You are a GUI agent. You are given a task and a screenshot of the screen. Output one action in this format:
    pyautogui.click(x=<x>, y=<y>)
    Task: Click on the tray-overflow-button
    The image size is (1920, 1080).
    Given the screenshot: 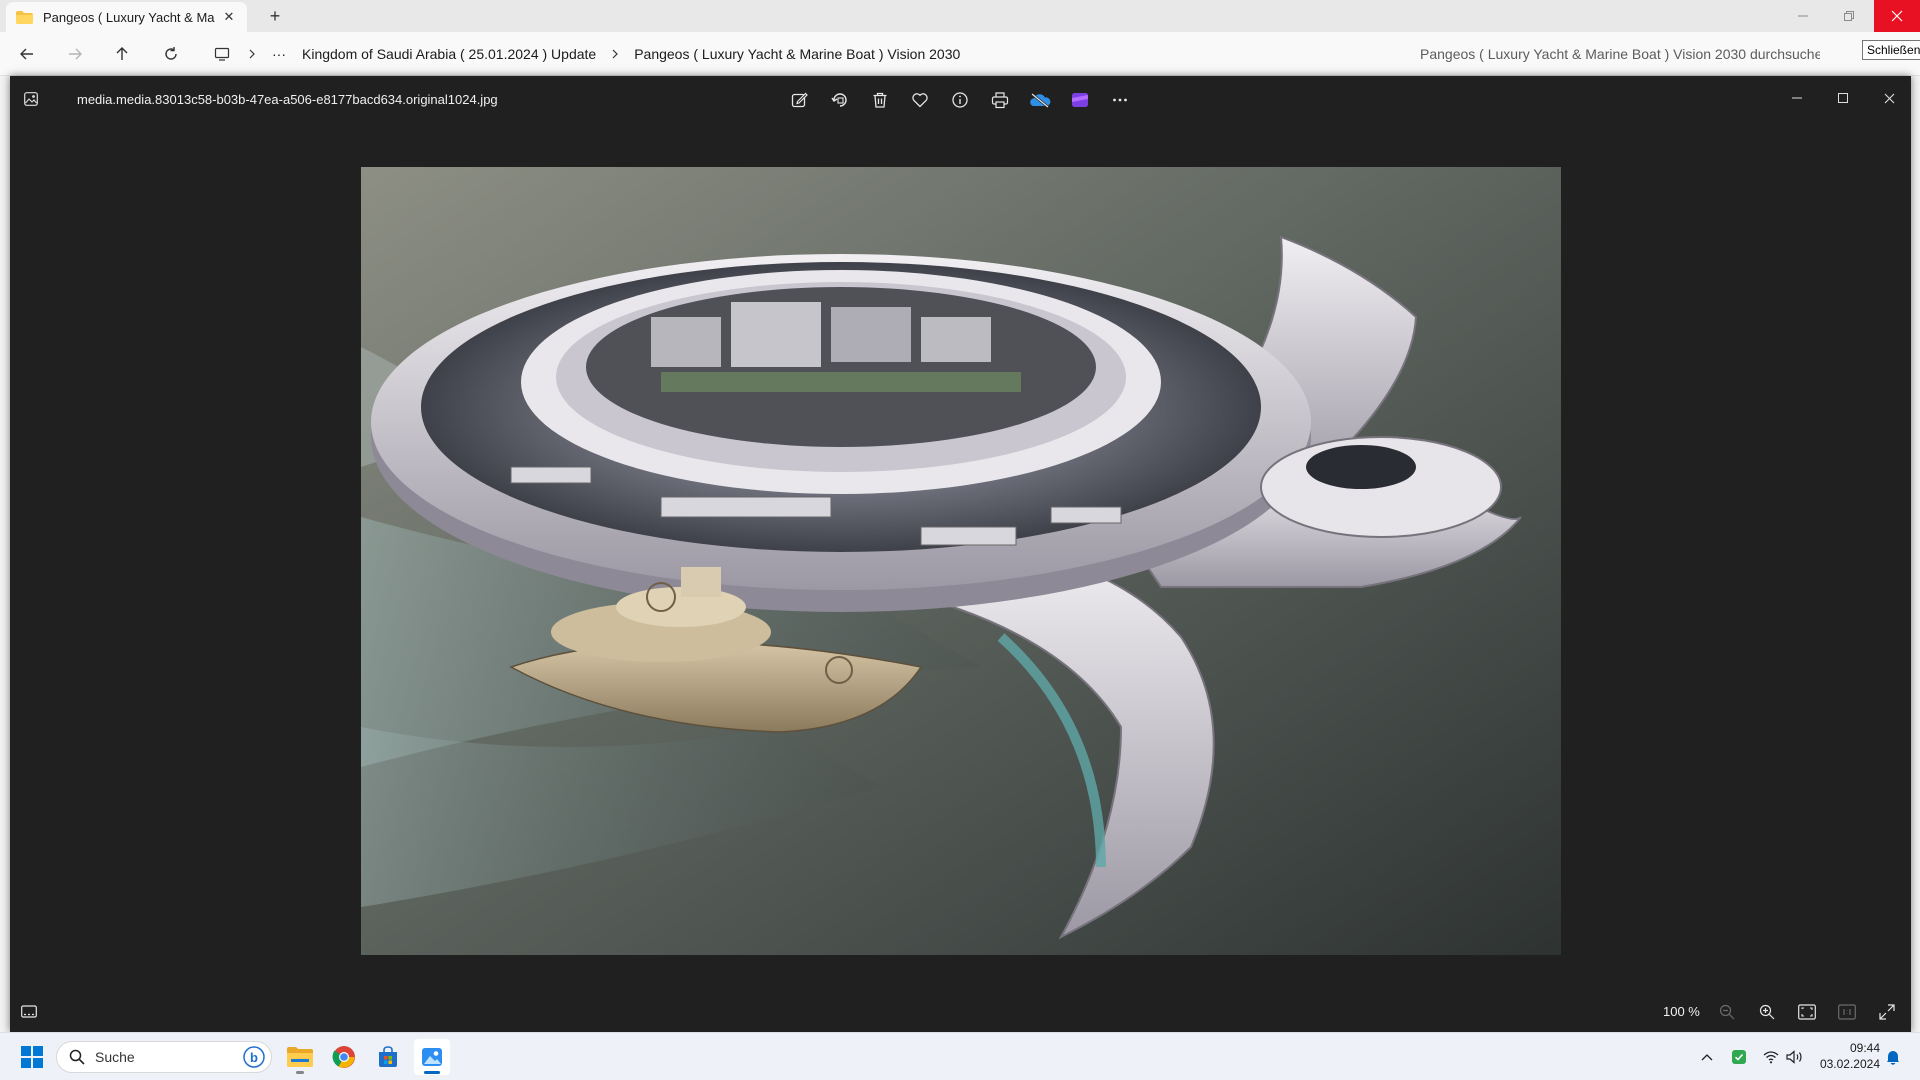 What is the action you would take?
    pyautogui.click(x=1707, y=1057)
    